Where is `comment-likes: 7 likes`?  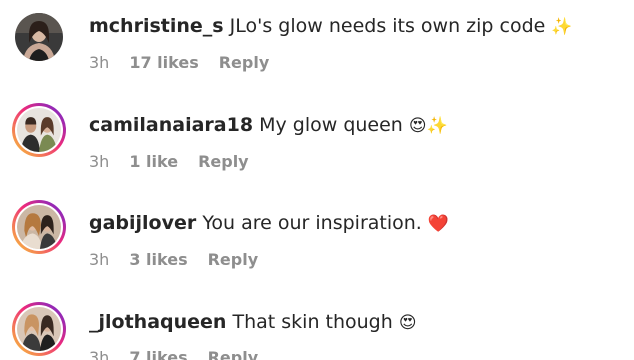
comment-likes: 7 likes is located at coordinates (158, 354).